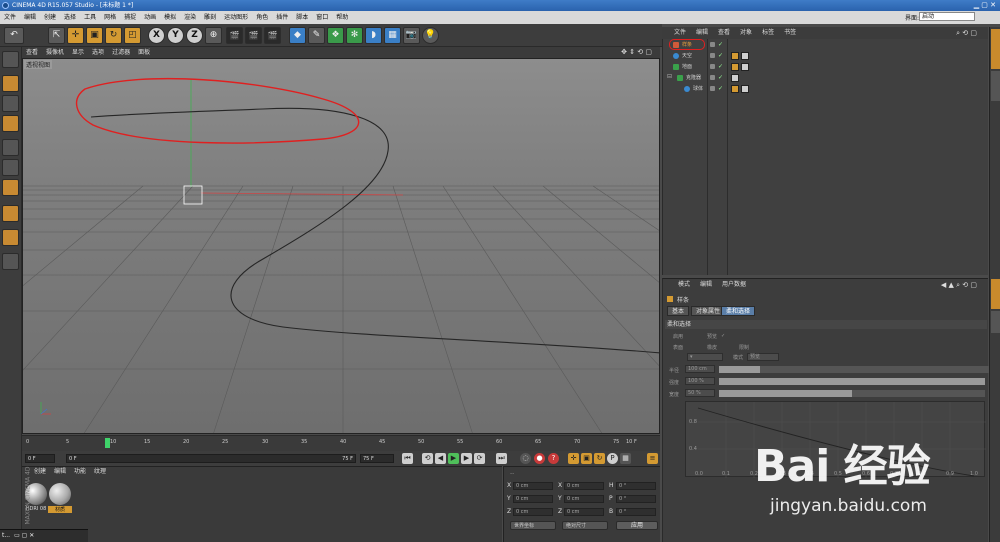 The image size is (1000, 542). I want to click on viewport-nav-icons: ✥ ⇕ ⟲ ▢, so click(636, 52).